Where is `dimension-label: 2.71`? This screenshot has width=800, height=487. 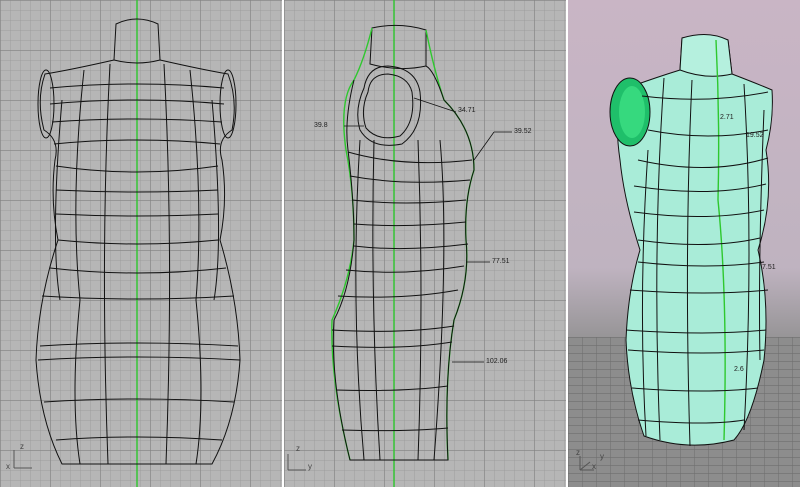 dimension-label: 2.71 is located at coordinates (727, 117).